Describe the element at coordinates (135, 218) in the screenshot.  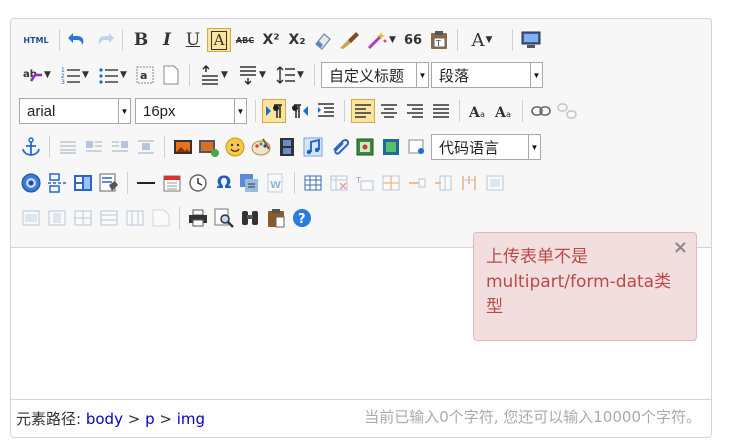
I see `split-to-cols-button` at that location.